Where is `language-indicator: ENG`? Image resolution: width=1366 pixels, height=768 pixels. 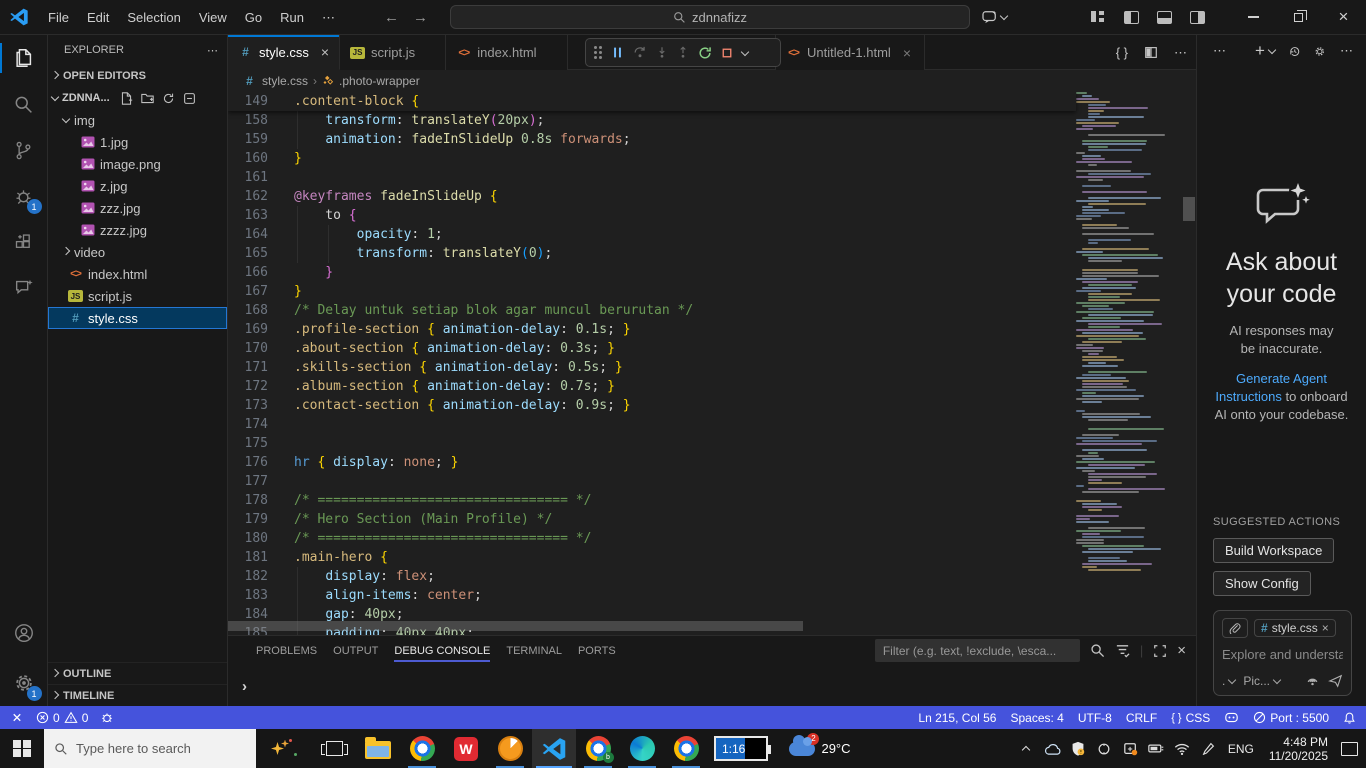 language-indicator: ENG is located at coordinates (1241, 749).